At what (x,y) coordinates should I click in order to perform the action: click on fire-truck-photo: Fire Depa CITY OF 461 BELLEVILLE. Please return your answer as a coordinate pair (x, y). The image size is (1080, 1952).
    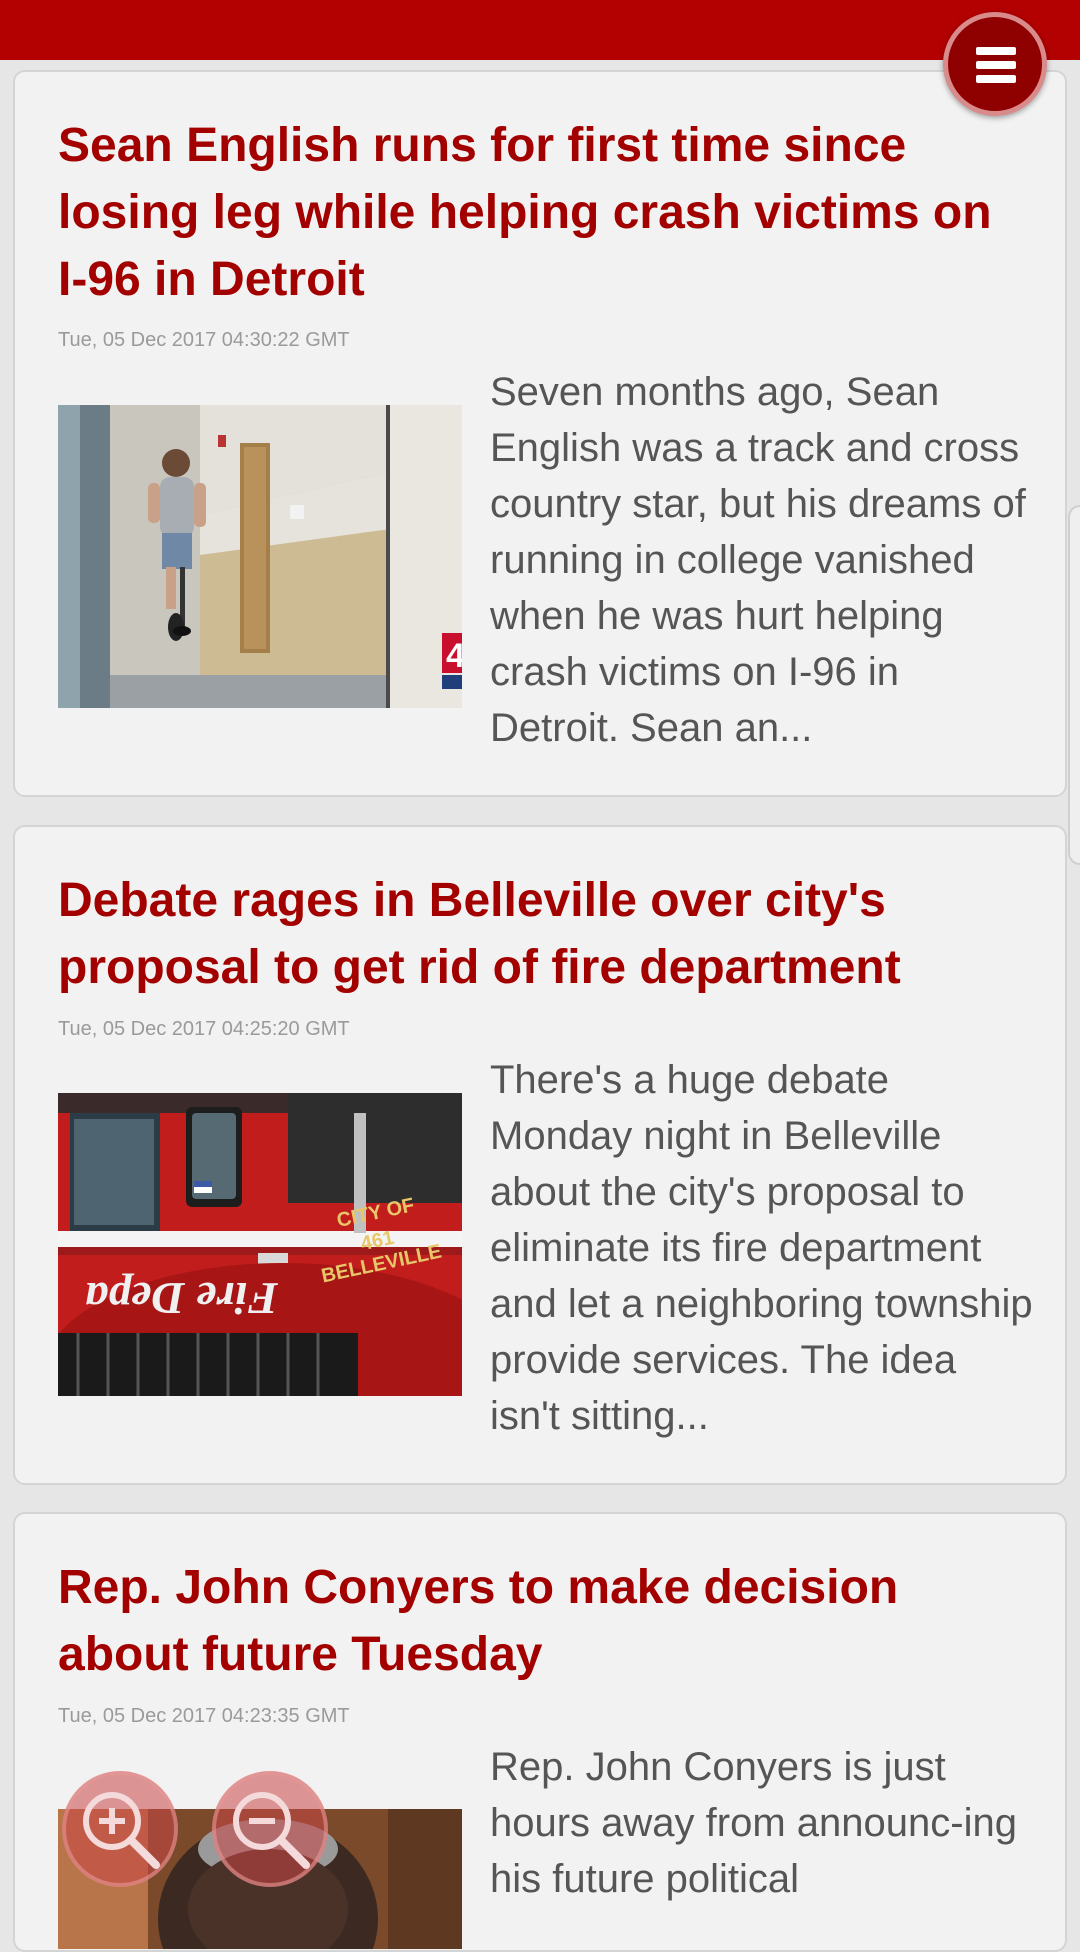
    Looking at the image, I should click on (260, 1244).